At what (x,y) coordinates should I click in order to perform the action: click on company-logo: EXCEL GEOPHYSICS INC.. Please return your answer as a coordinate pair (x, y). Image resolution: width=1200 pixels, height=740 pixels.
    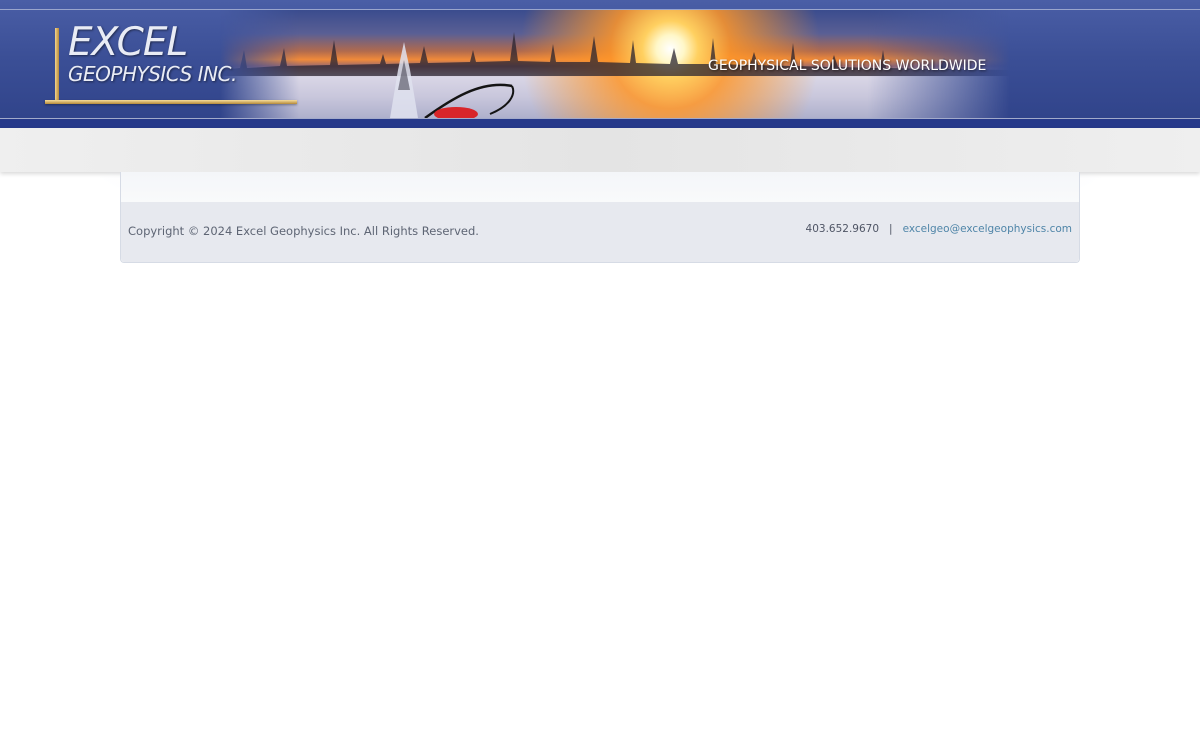
    Looking at the image, I should click on (172, 65).